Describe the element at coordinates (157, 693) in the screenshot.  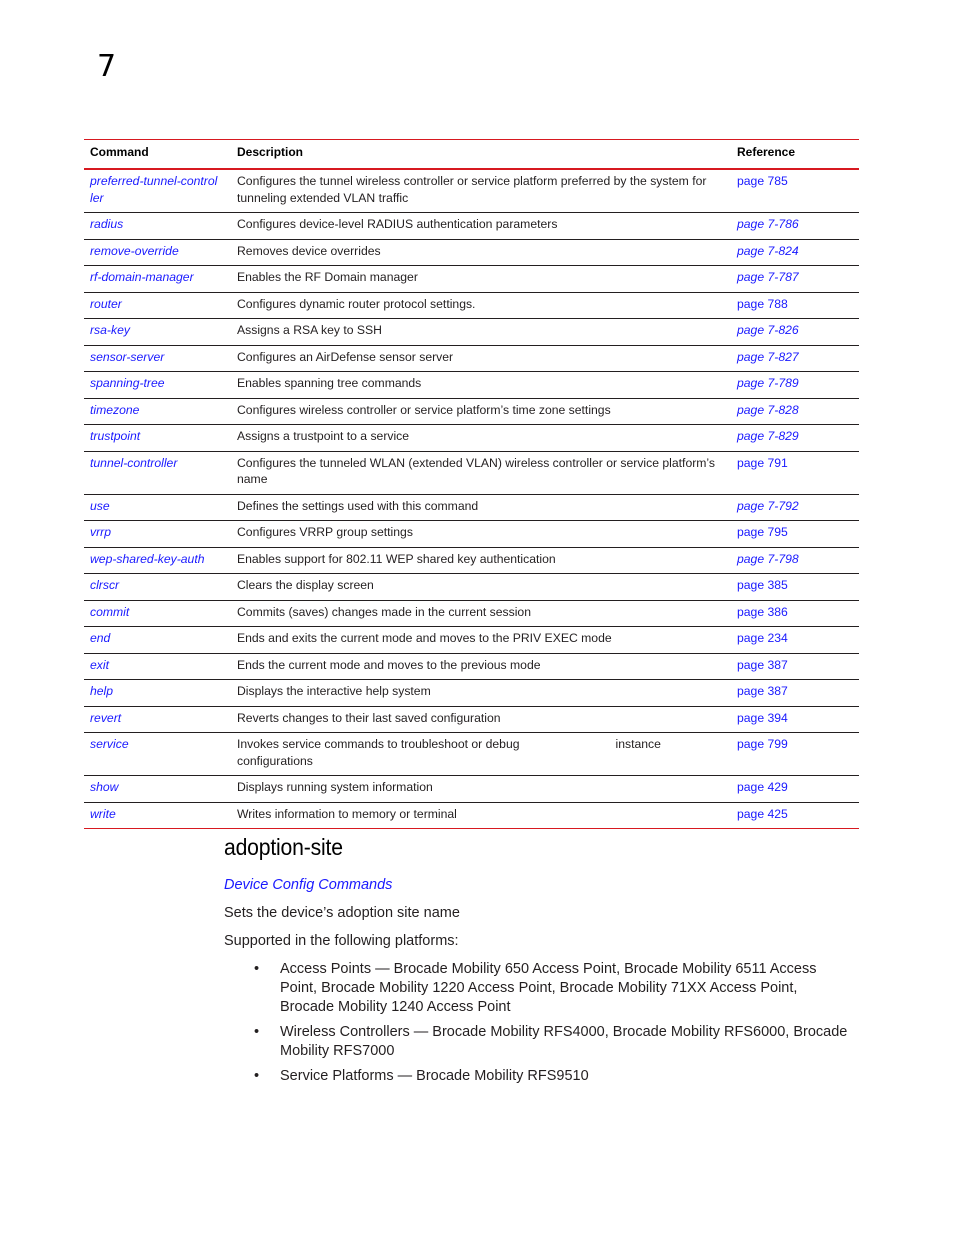
I see `command-cell: help` at that location.